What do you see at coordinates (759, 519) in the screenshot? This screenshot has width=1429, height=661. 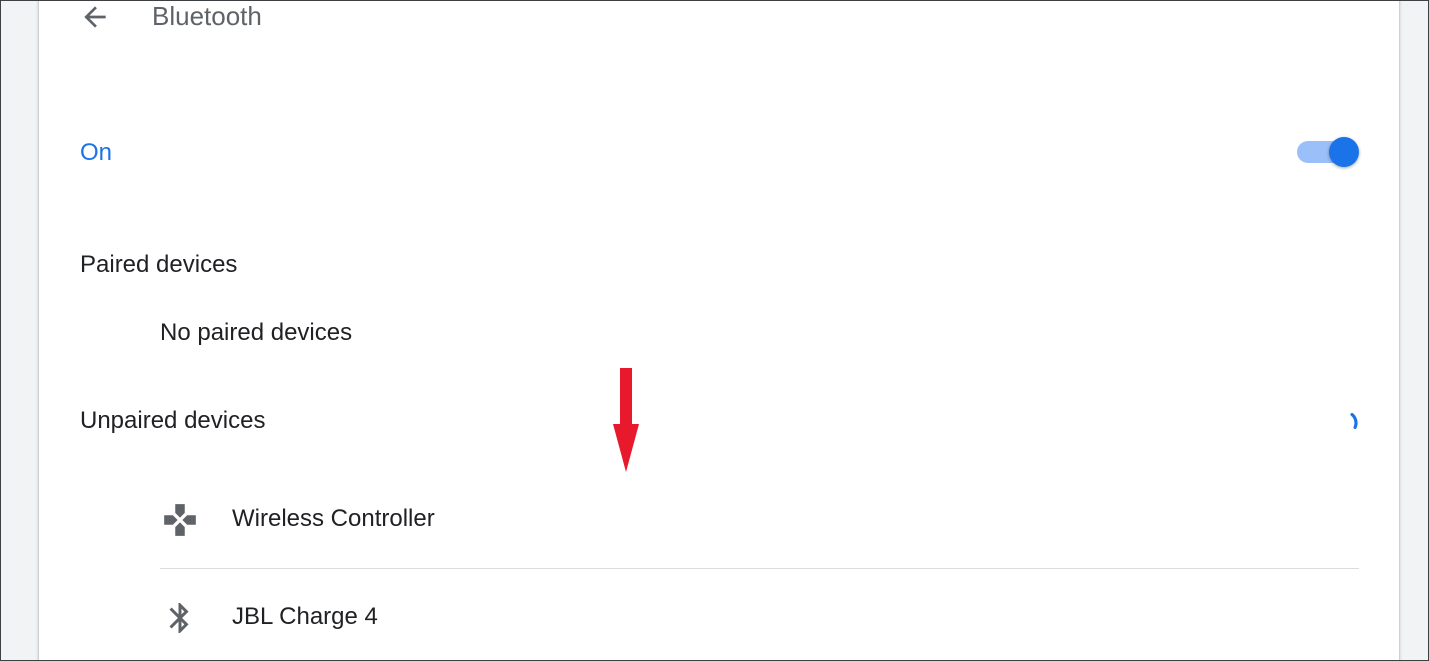 I see `device-item-wireless-controller: Wireless Controller` at bounding box center [759, 519].